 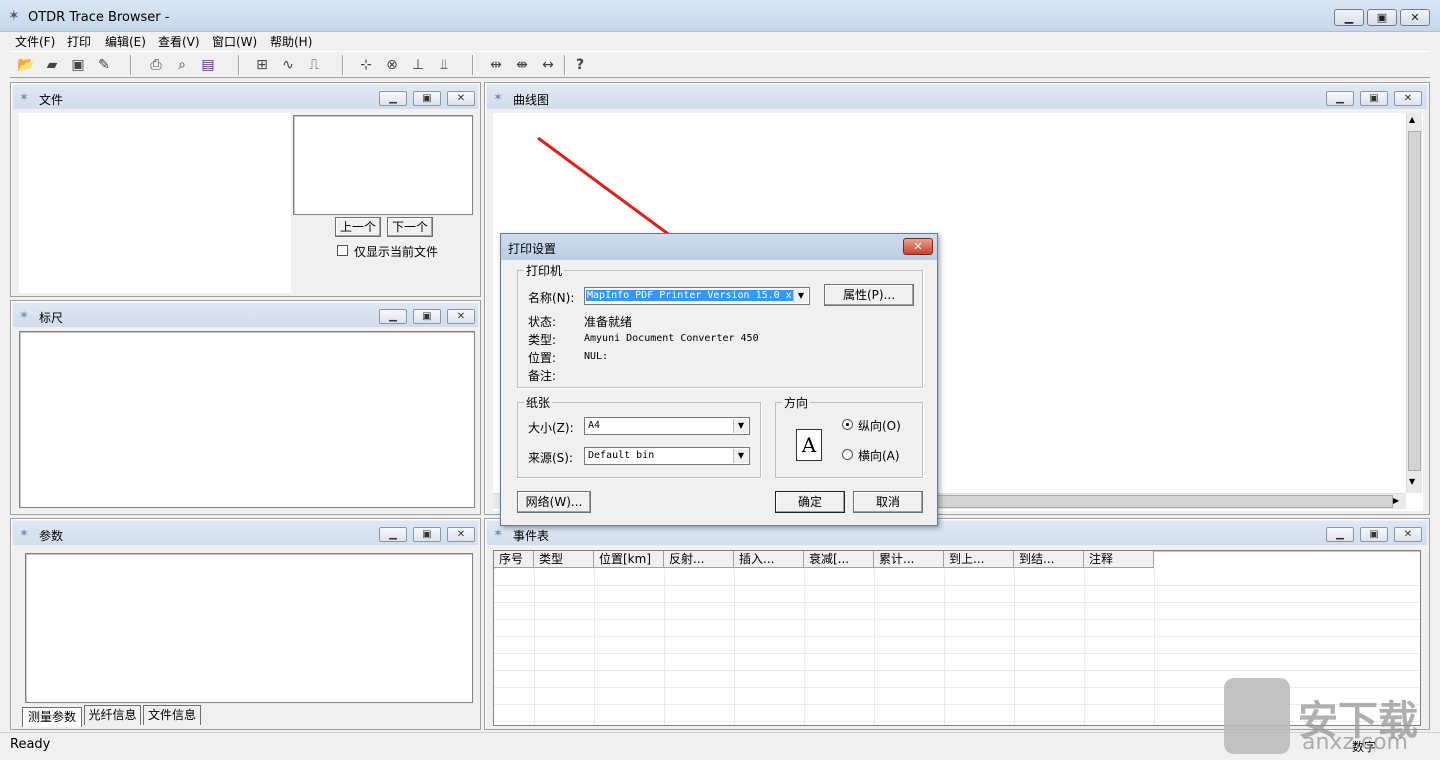 What do you see at coordinates (52, 65) in the screenshot?
I see `folder-icon: ▰` at bounding box center [52, 65].